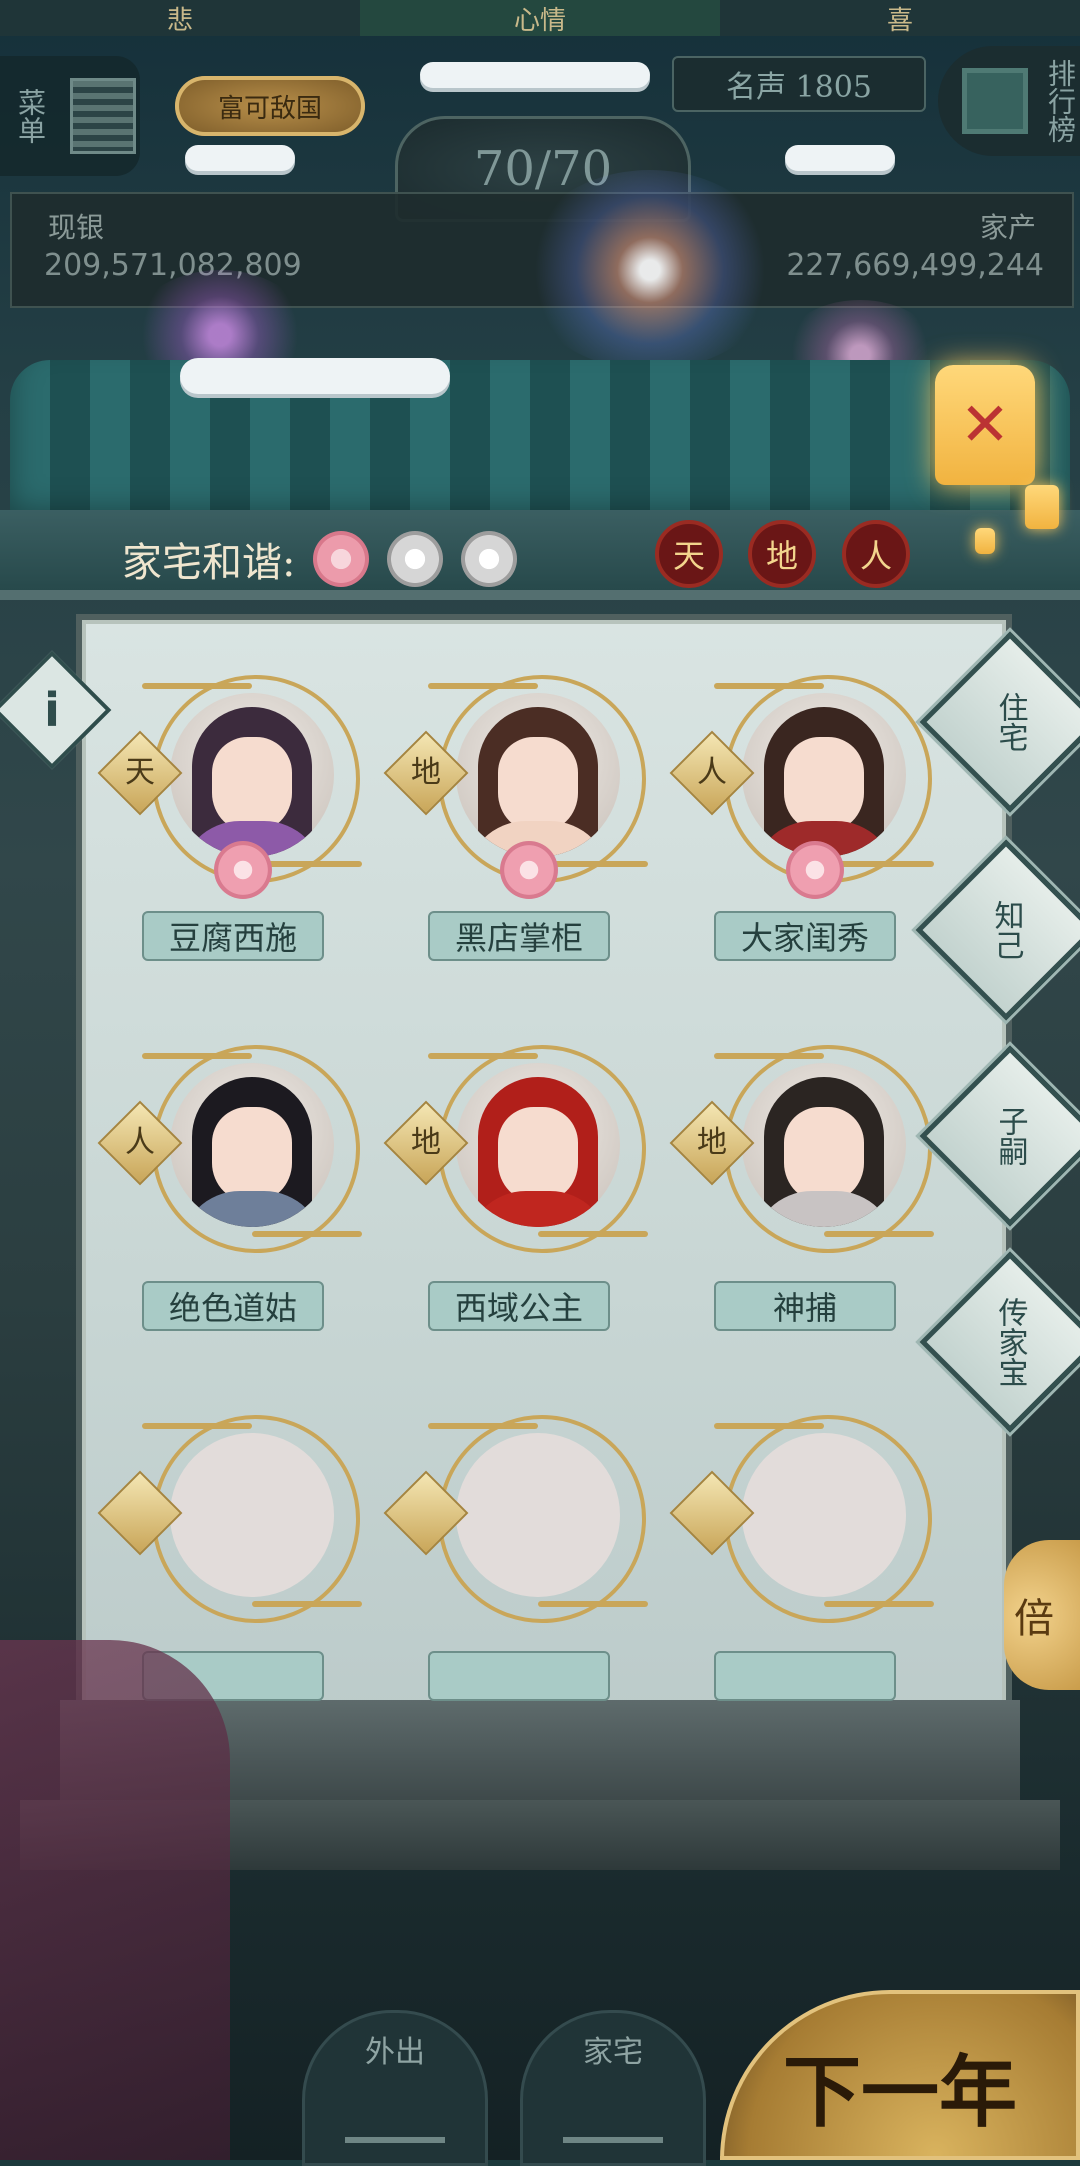 This screenshot has width=1080, height=2166. I want to click on companion-slot: 人 大家闺秀, so click(801, 815).